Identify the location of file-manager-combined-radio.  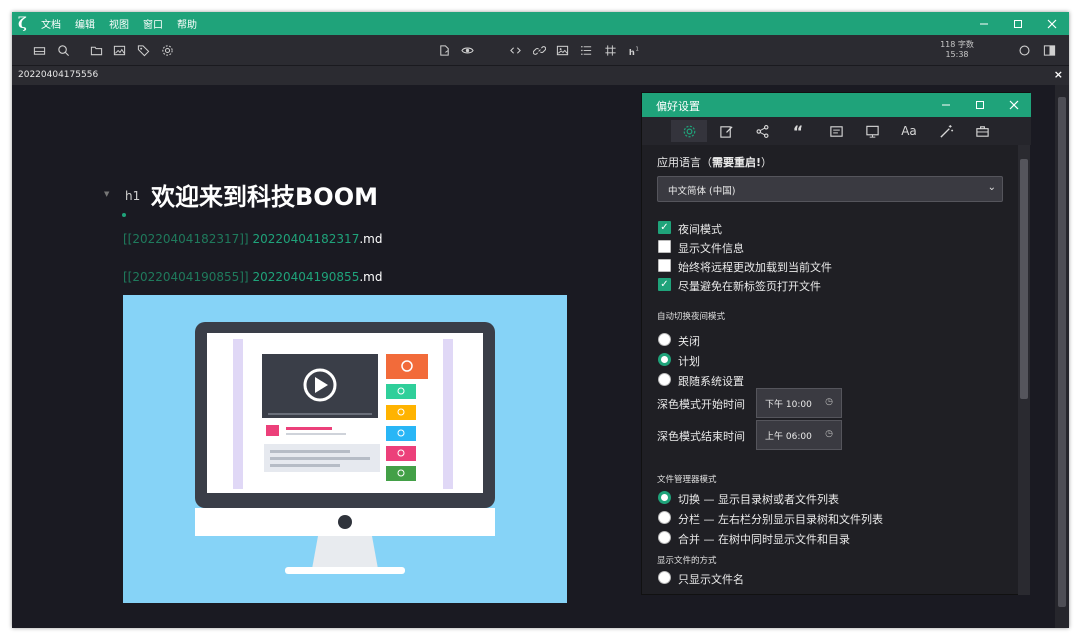
(664, 537).